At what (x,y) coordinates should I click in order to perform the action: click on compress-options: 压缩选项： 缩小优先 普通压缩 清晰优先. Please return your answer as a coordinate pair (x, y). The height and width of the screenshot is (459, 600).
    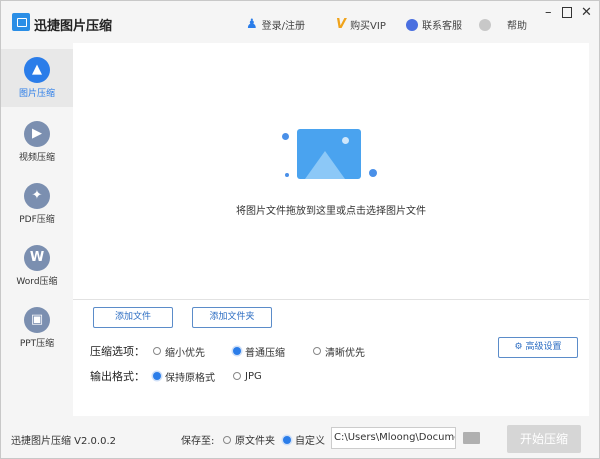
    Looking at the image, I should click on (227, 351).